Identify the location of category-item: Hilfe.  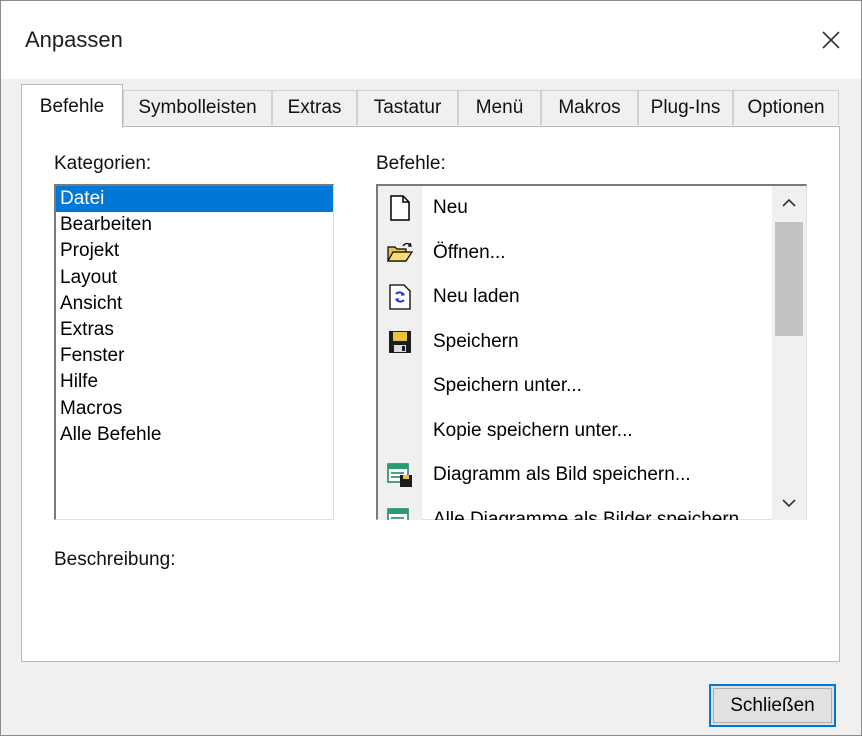
(194, 382).